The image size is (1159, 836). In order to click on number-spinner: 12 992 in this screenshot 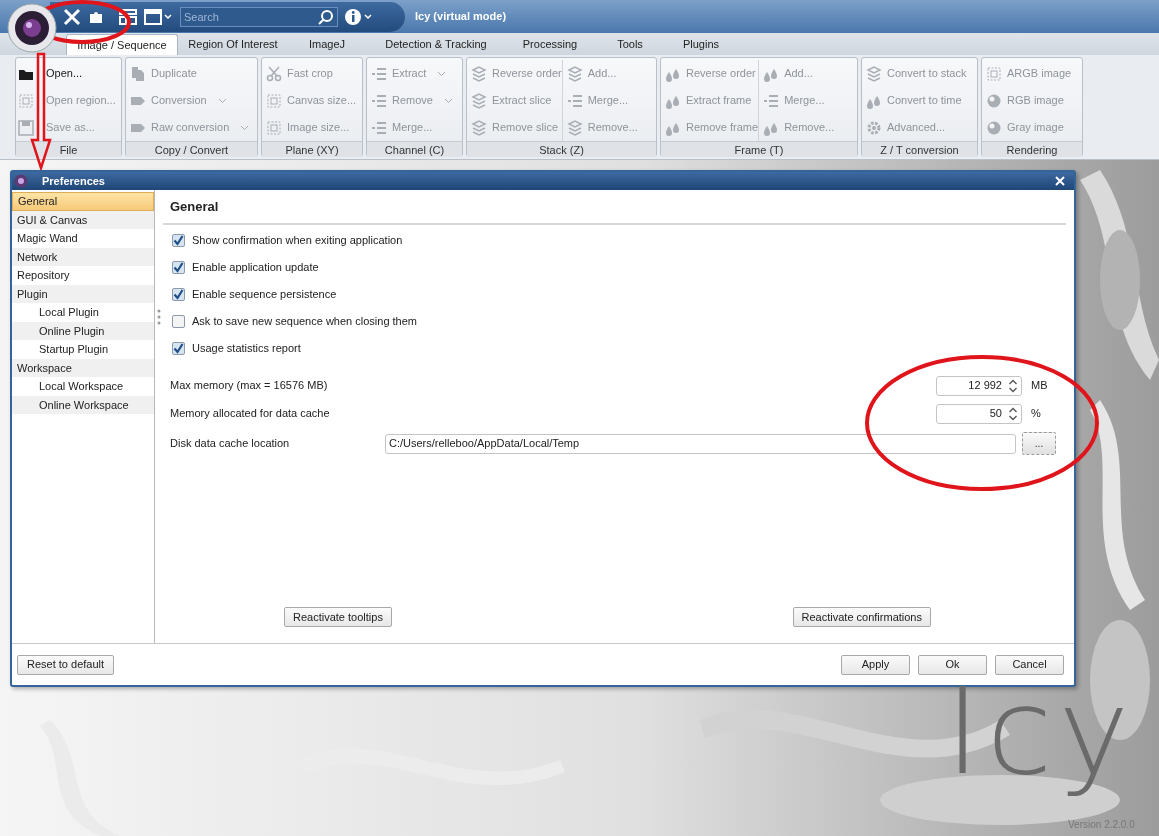, I will do `click(979, 385)`.